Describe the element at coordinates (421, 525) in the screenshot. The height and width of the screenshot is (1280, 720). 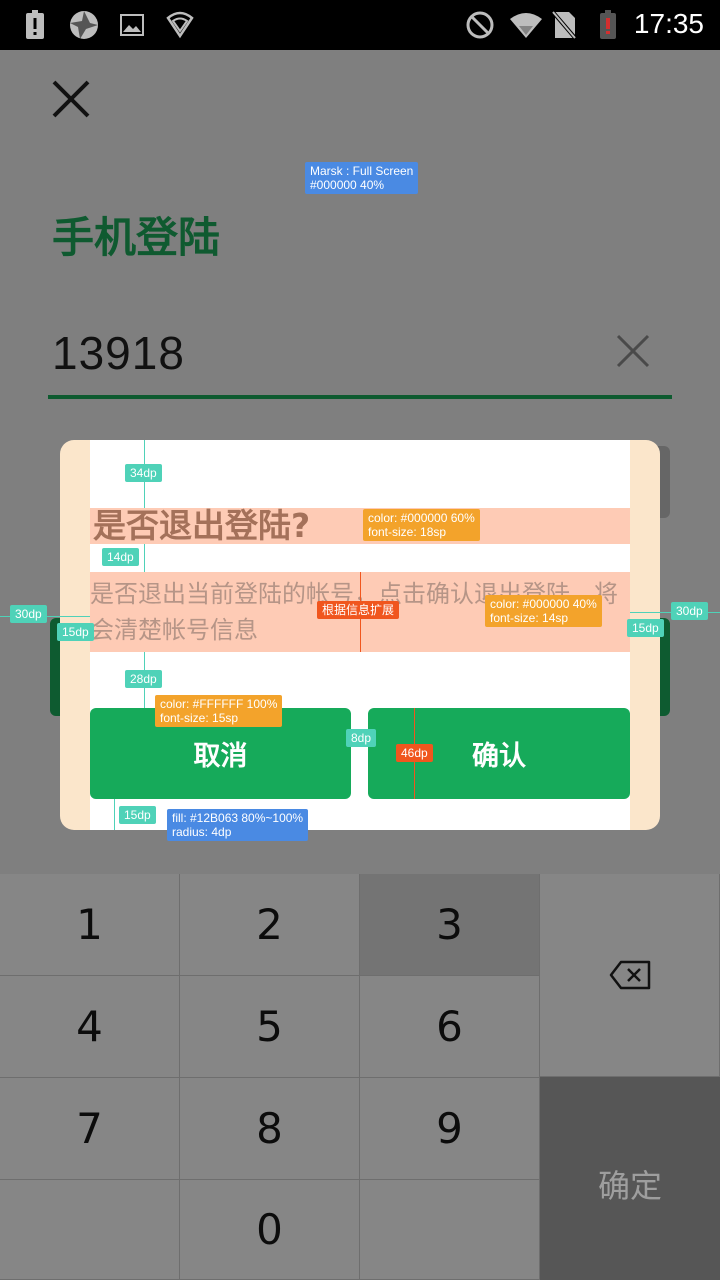
I see `title-spec-tag: color: #000000 60% font-size: 18sp` at that location.